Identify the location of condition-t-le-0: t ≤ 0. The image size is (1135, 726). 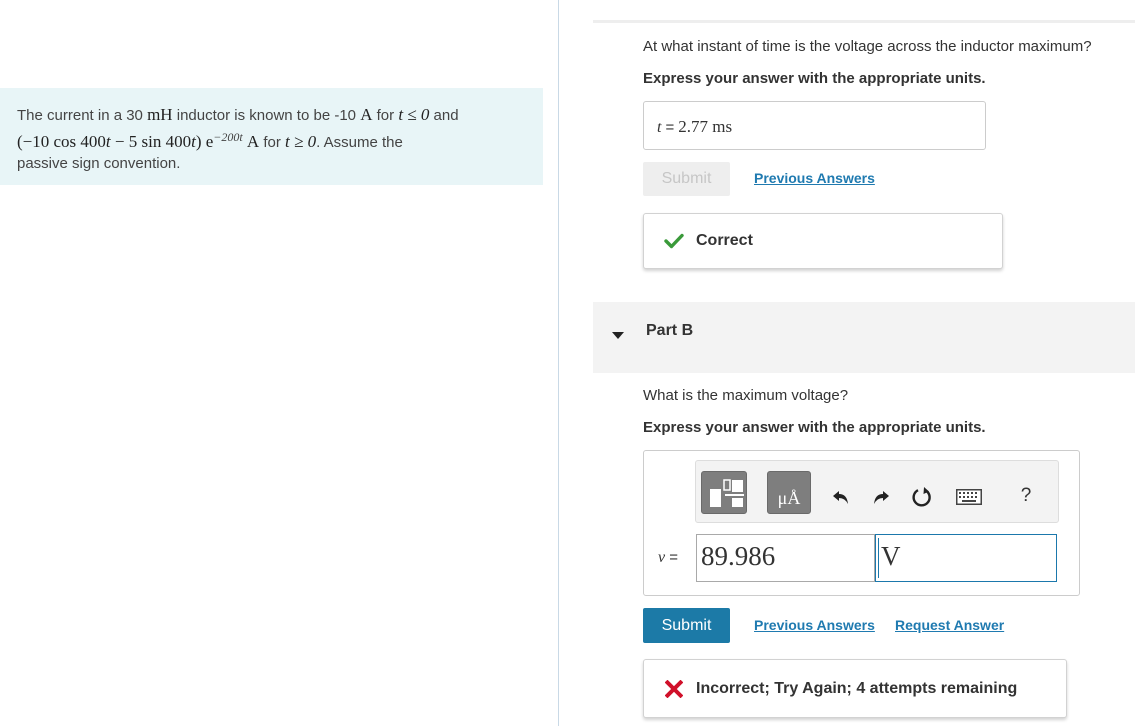
(414, 114).